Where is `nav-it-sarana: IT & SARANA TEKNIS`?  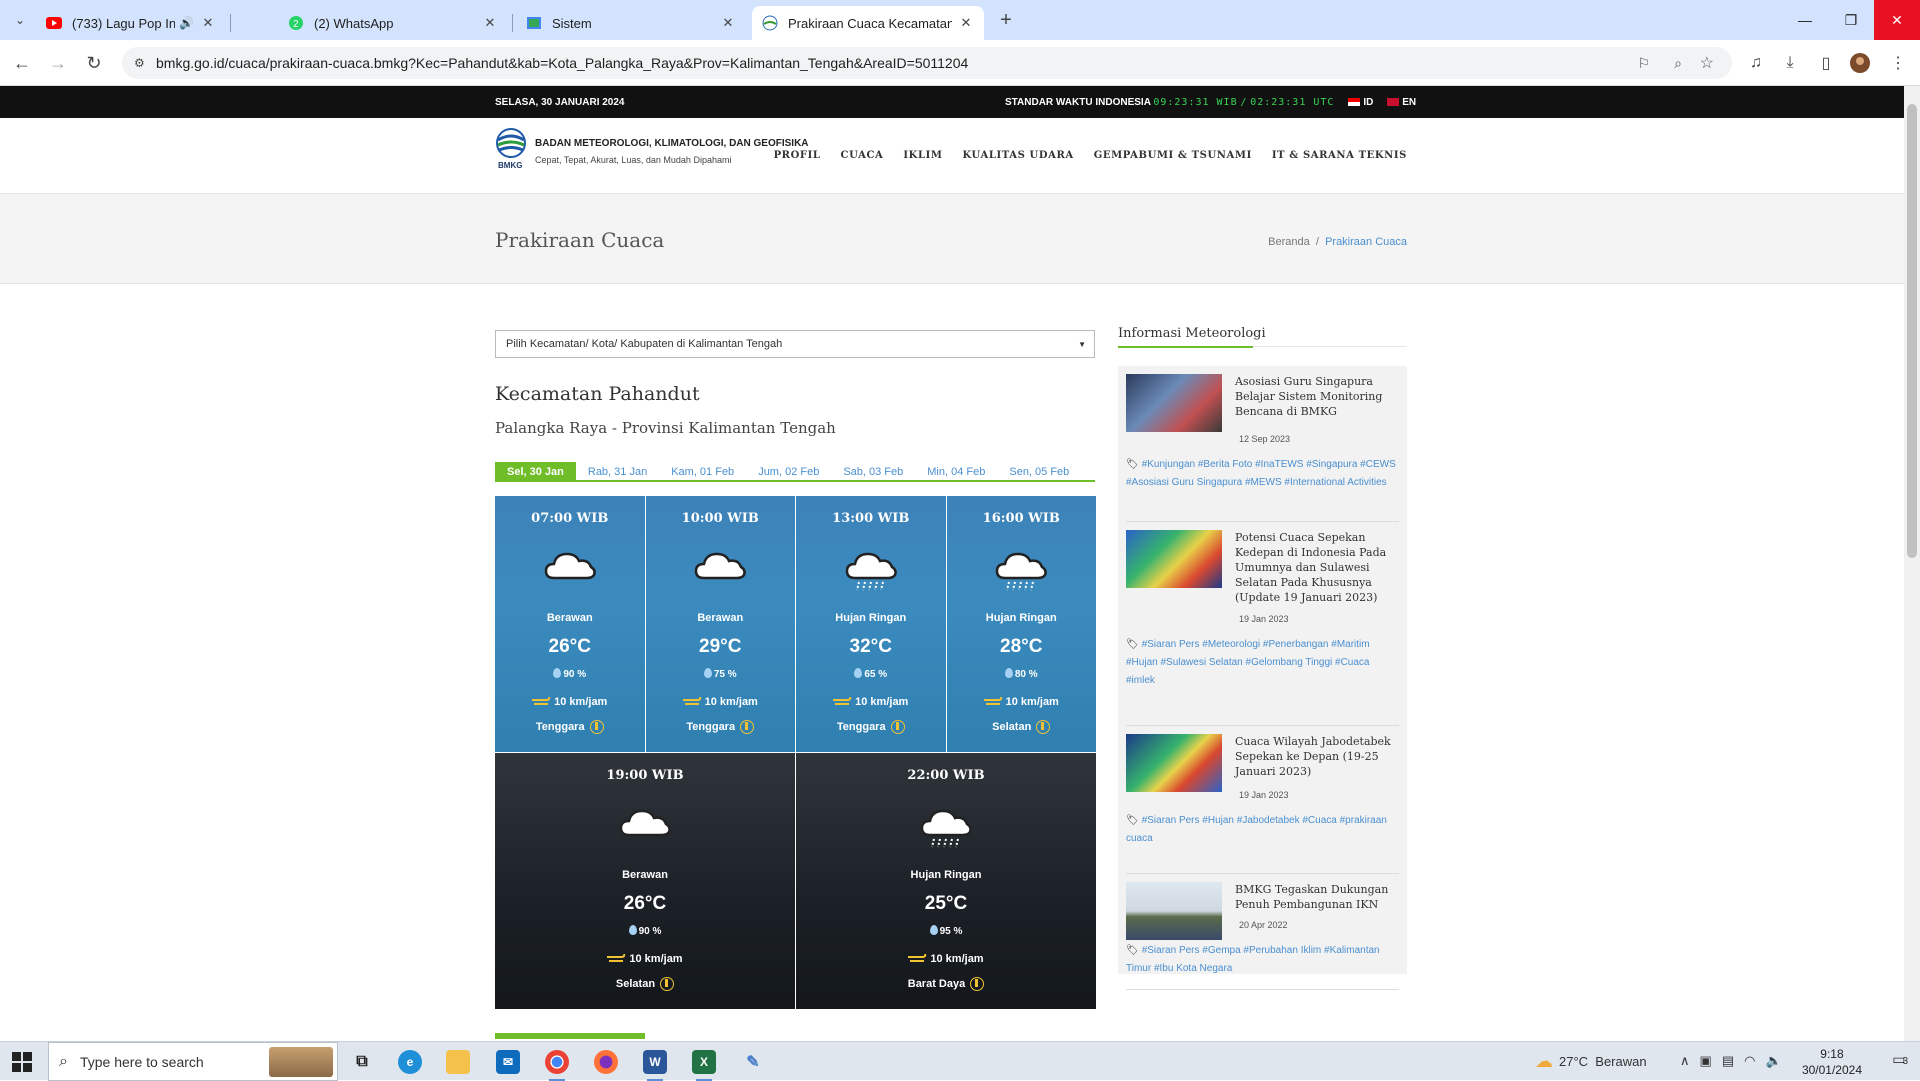
nav-it-sarana: IT & SARANA TEKNIS is located at coordinates (1339, 155).